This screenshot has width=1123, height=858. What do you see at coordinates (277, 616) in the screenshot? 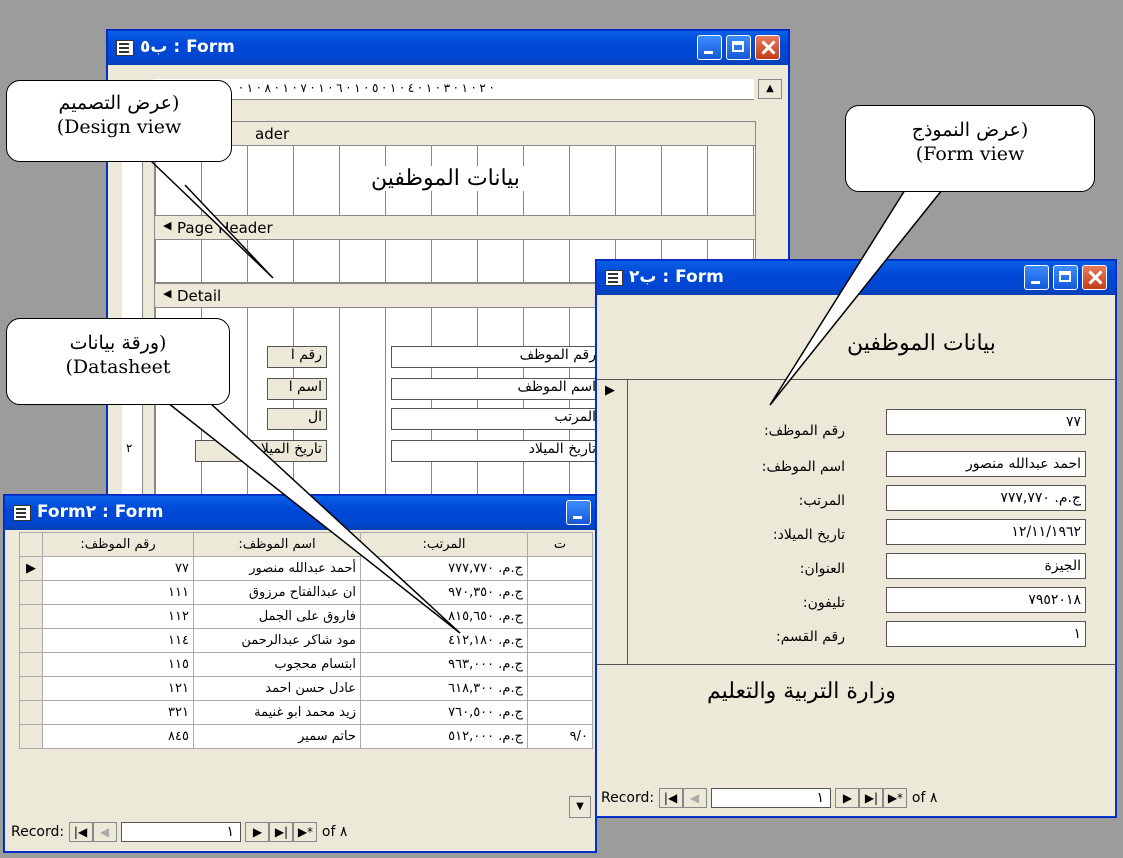
I see `cell: فاروق على الجمل` at bounding box center [277, 616].